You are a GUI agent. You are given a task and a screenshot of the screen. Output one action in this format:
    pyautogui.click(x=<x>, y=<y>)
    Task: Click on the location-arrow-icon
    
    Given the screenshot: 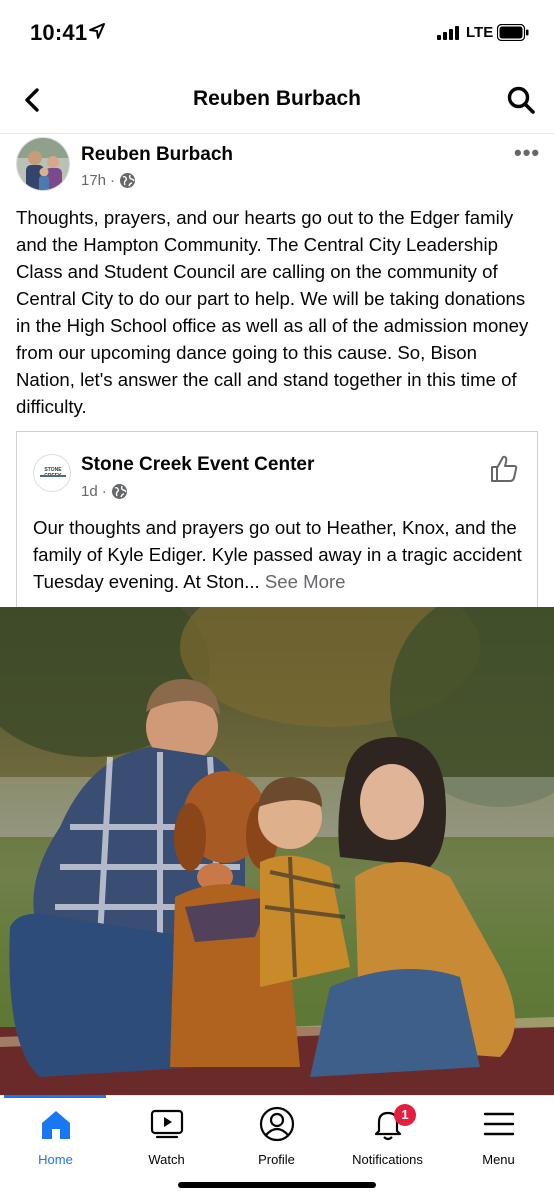 What is the action you would take?
    pyautogui.click(x=97, y=31)
    